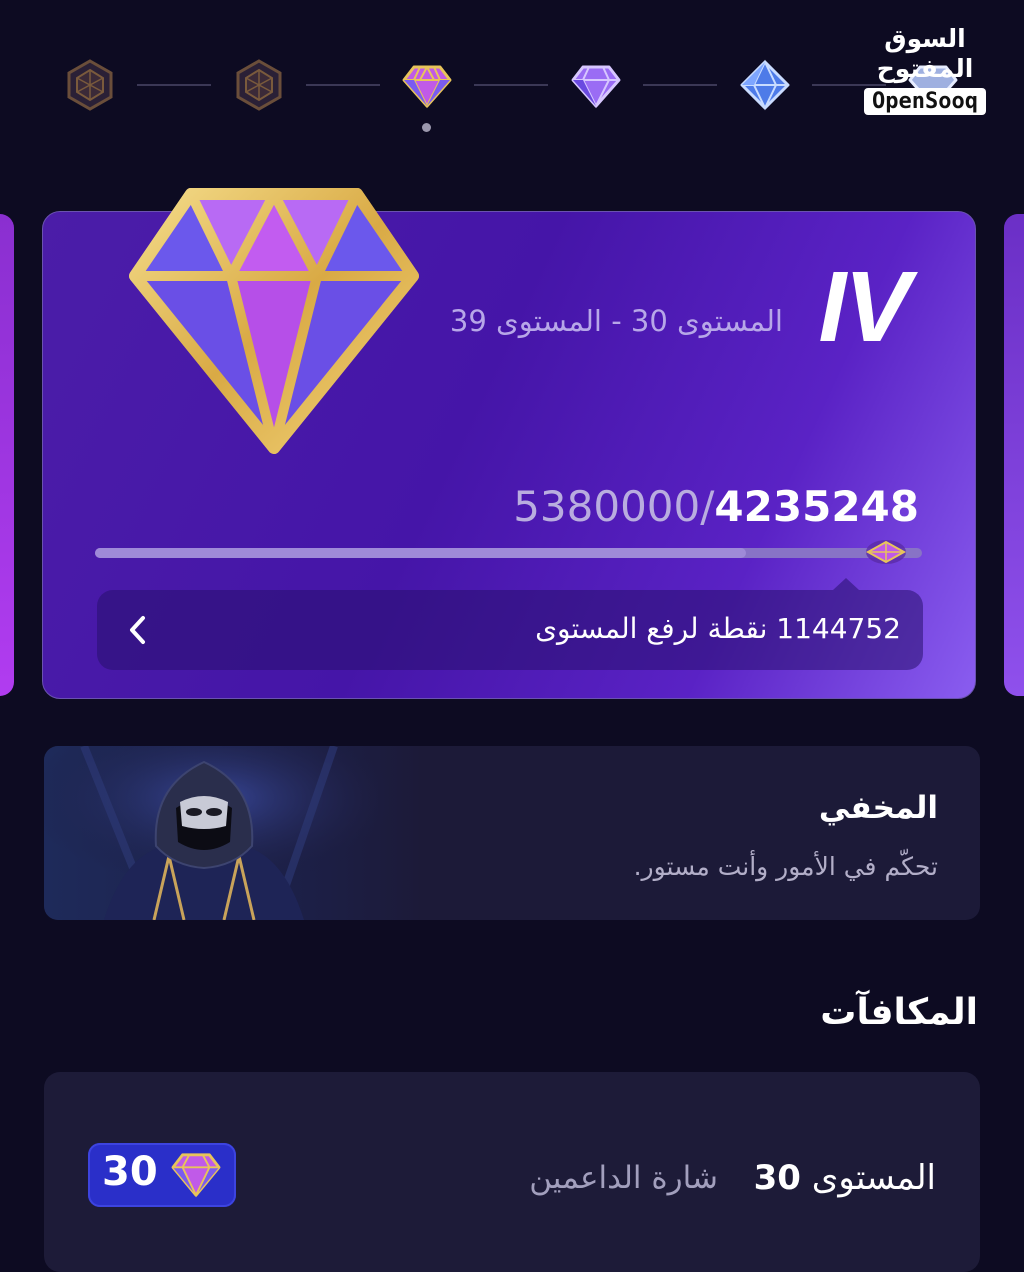  What do you see at coordinates (816, 506) in the screenshot?
I see `points-current: 4235248` at bounding box center [816, 506].